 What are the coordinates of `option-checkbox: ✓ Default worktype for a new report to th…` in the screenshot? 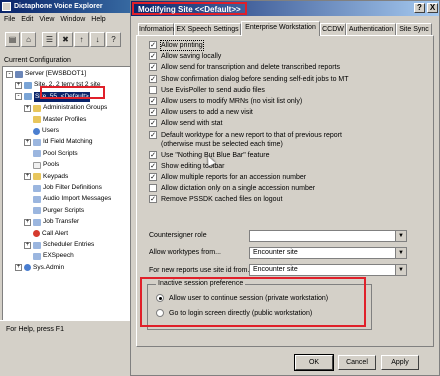 It's located at (245, 139).